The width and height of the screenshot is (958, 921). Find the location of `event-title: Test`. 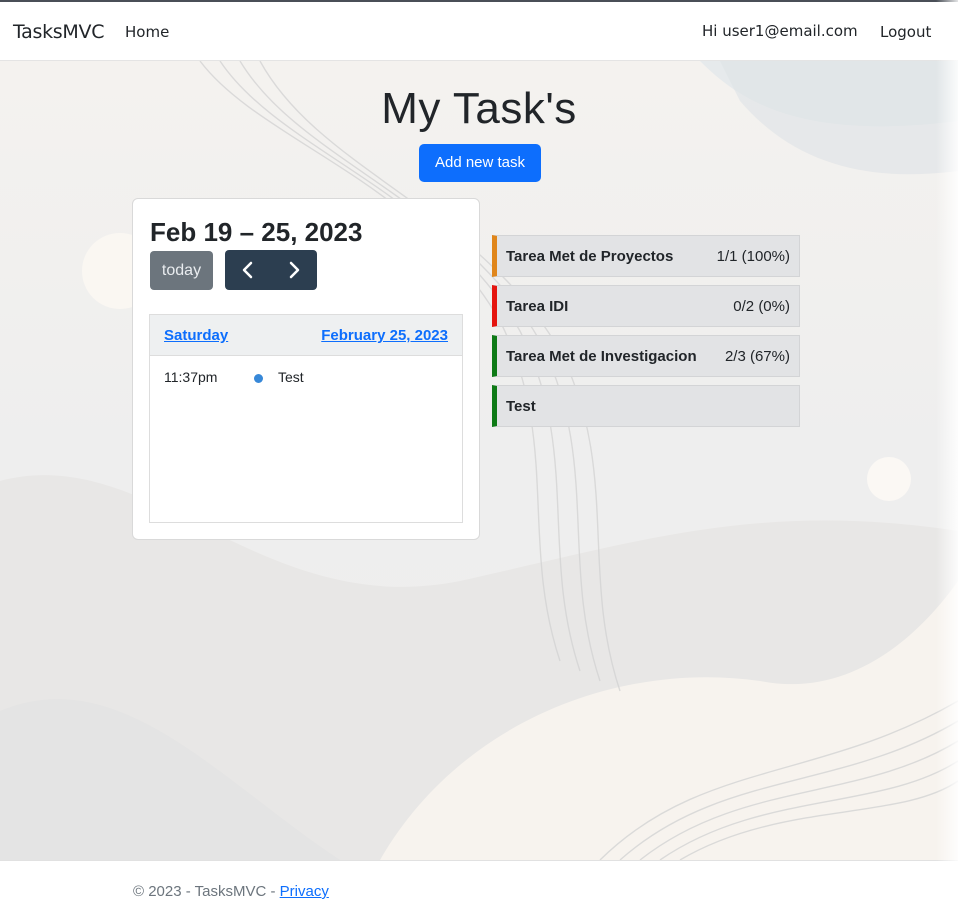

event-title: Test is located at coordinates (291, 377).